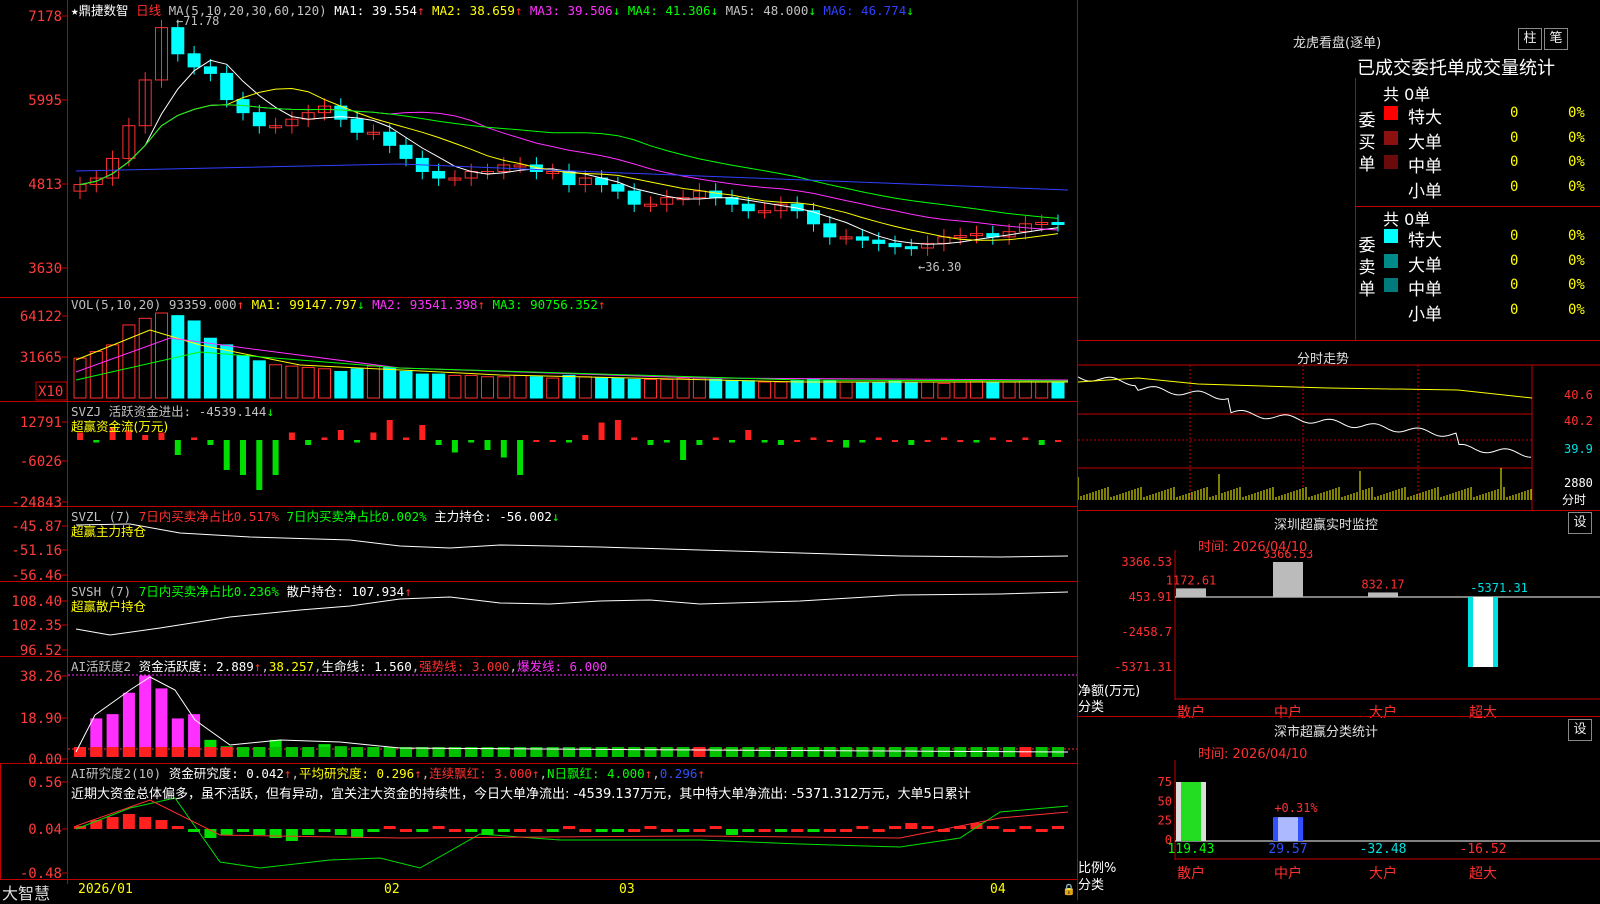 Image resolution: width=1600 pixels, height=904 pixels. What do you see at coordinates (1339, 435) in the screenshot?
I see `fenshi-chart` at bounding box center [1339, 435].